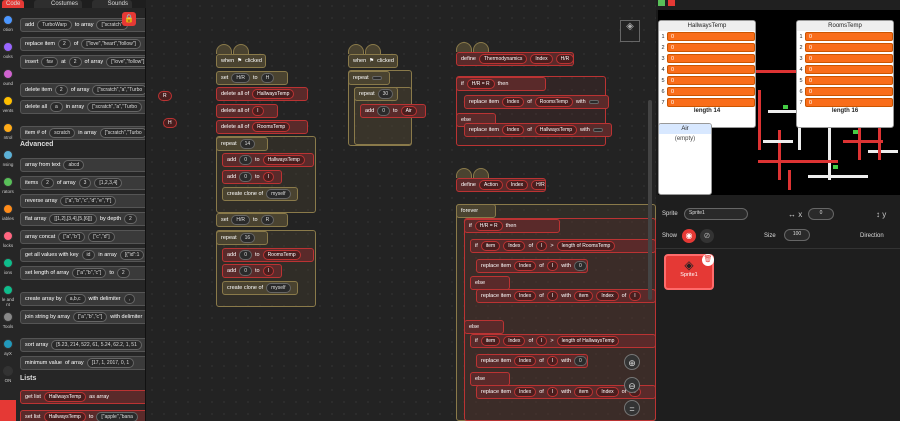 The height and width of the screenshot is (421, 900). I want to click on code-block: repeat 14, so click(242, 144).